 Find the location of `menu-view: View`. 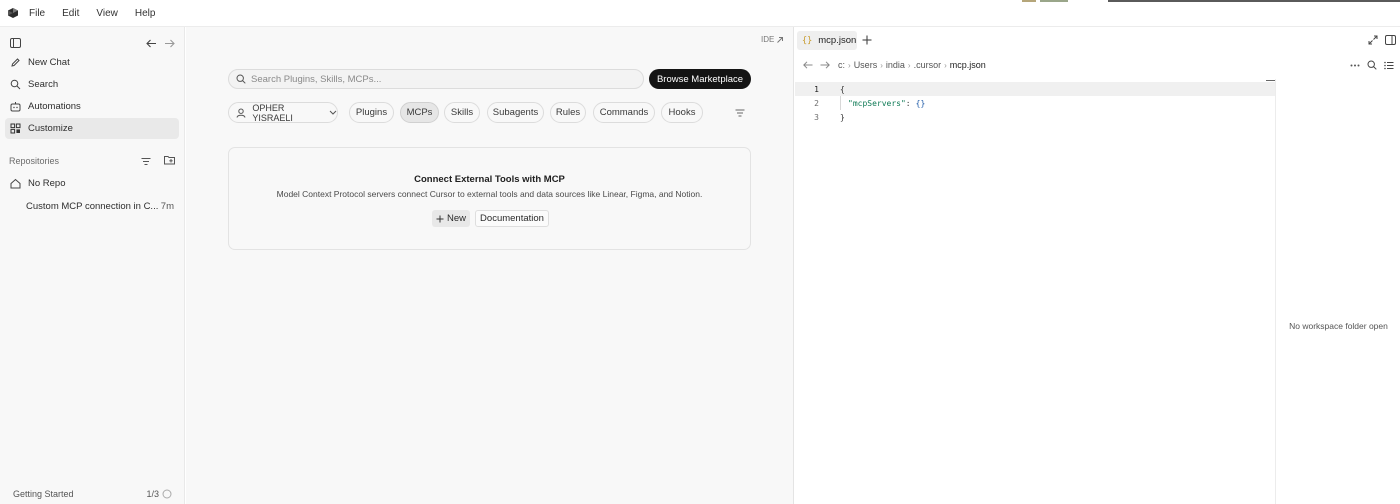

menu-view: View is located at coordinates (107, 13).